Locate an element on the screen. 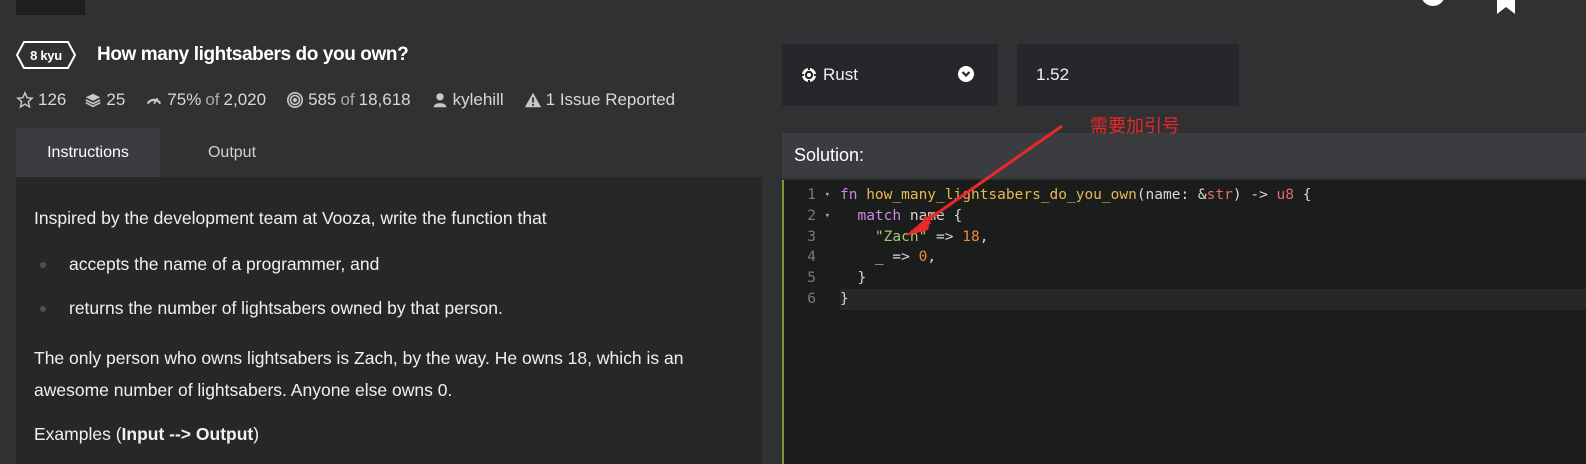  line-number-gutter: 1 ▾ 2 ▾ 3 4 5 6 is located at coordinates (808, 247).